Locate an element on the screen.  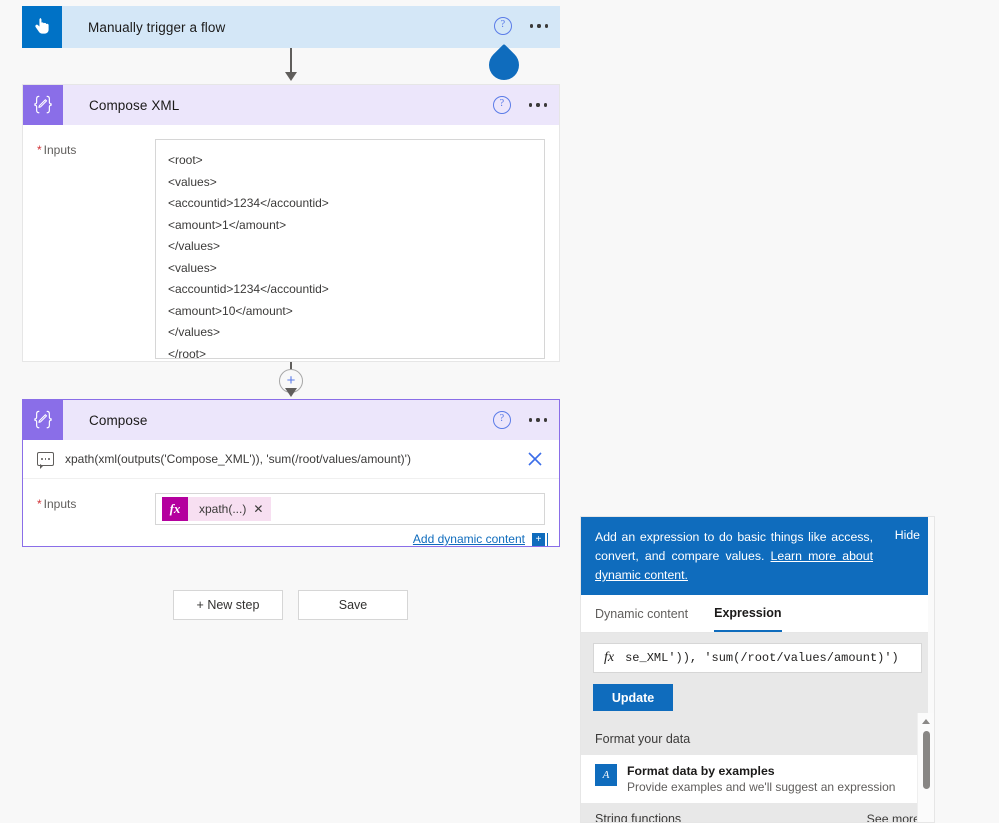
add-dynamic-content-row: Add dynamic content + is located at coordinates (291, 535).